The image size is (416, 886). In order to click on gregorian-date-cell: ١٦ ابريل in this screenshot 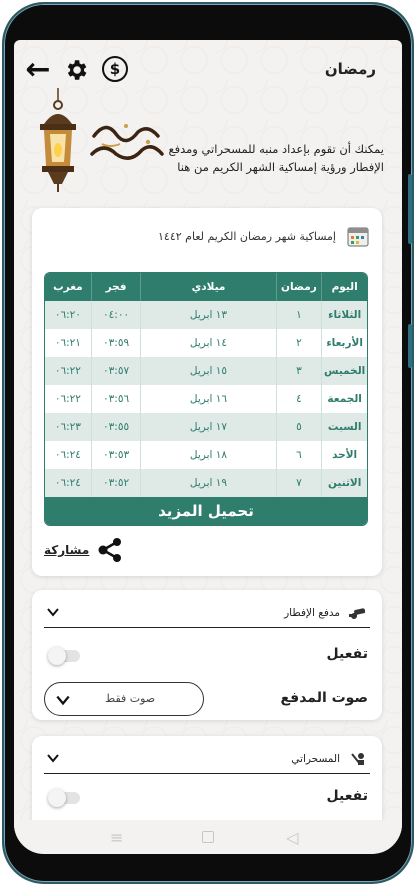, I will do `click(207, 399)`.